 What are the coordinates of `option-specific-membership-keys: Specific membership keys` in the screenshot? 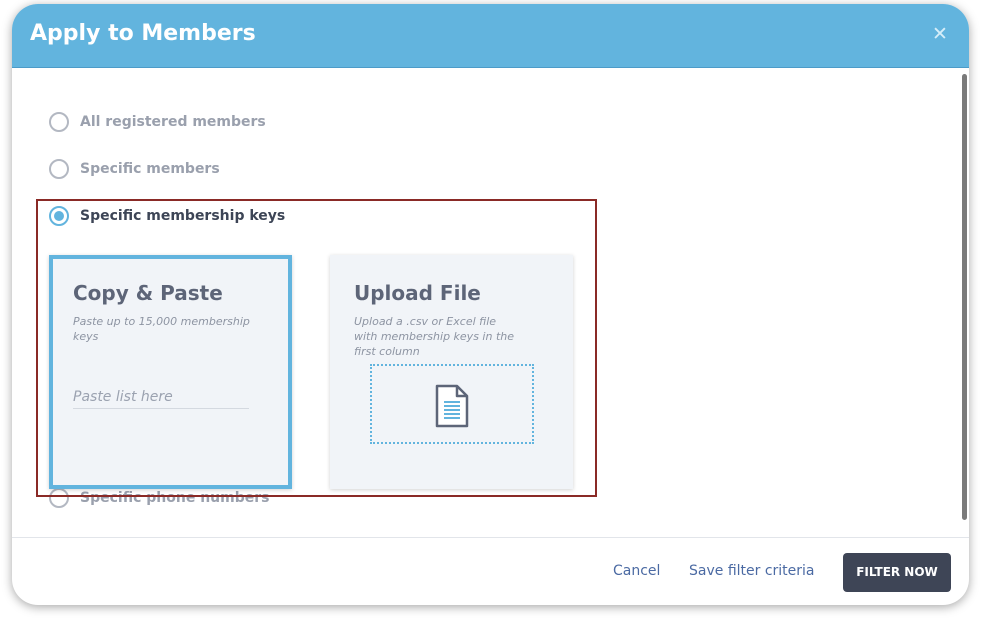 It's located at (167, 216).